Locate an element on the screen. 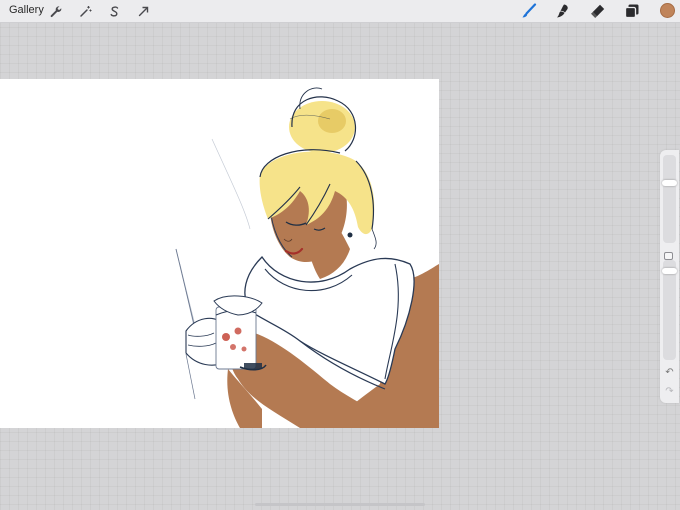 This screenshot has height=510, width=680. home-indicator is located at coordinates (340, 504).